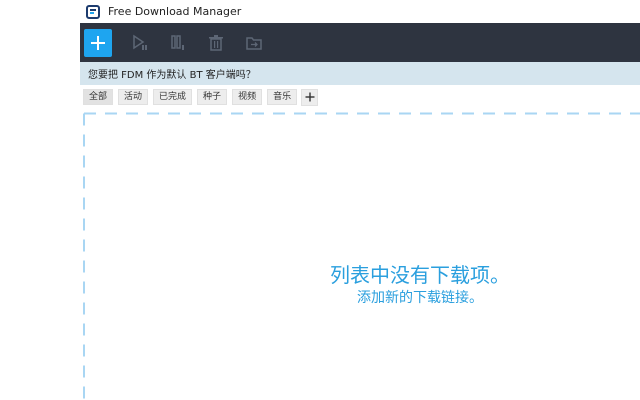 This screenshot has width=640, height=400. Describe the element at coordinates (360, 97) in the screenshot. I see `filter-tabs: 全部 活动 已完成 种子 视频 音乐` at that location.